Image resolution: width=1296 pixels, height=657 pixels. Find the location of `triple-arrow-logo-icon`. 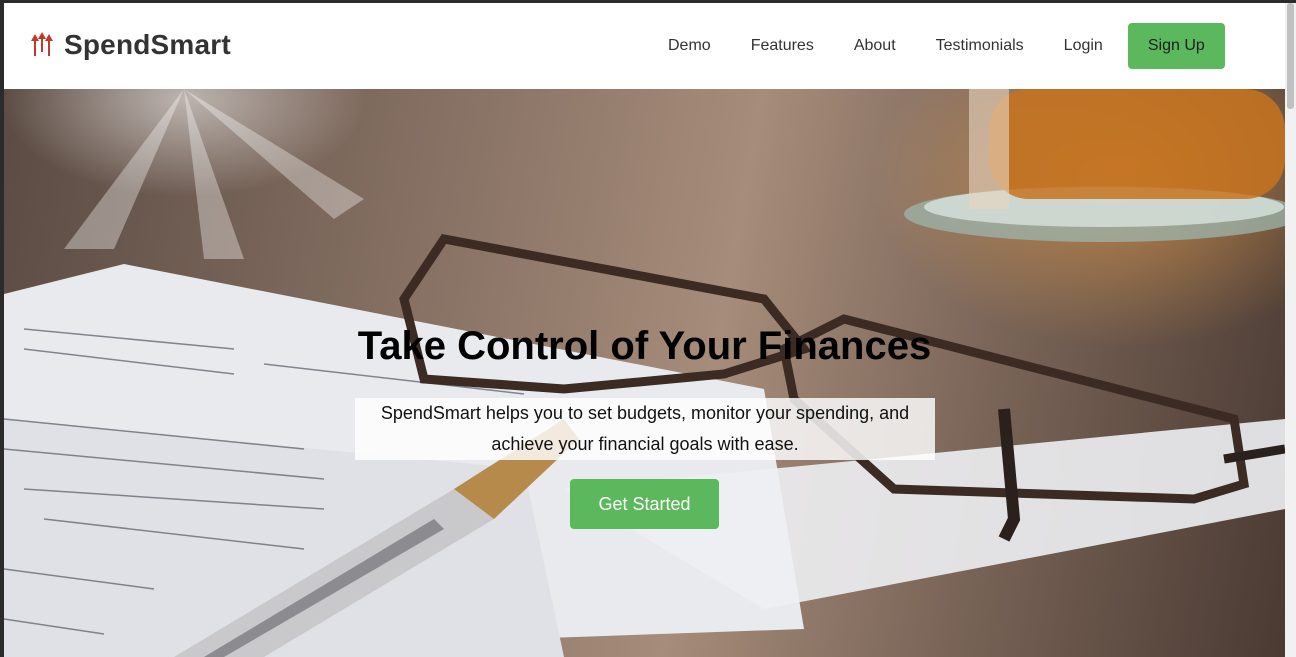

triple-arrow-logo-icon is located at coordinates (42, 44).